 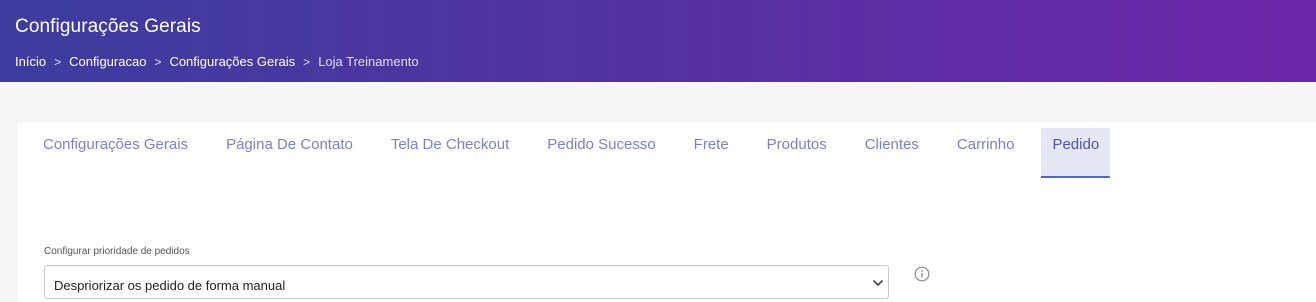 What do you see at coordinates (466, 282) in the screenshot?
I see `priority-select: Despriorizar os pedido de forma manual` at bounding box center [466, 282].